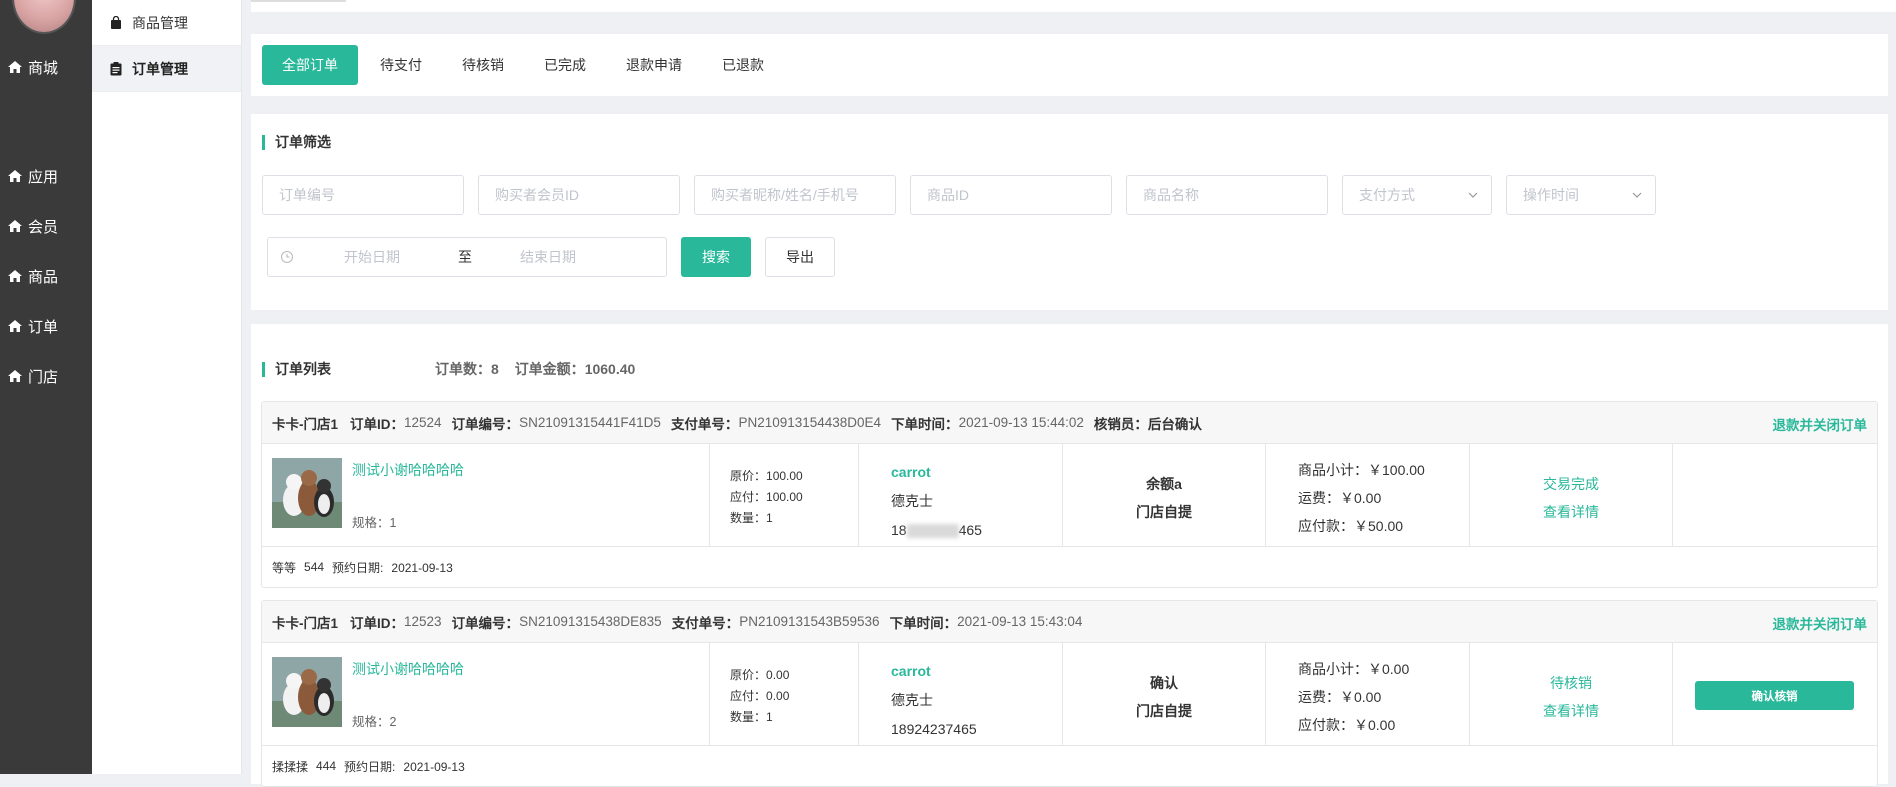  I want to click on chevron-down-icon, so click(1637, 194).